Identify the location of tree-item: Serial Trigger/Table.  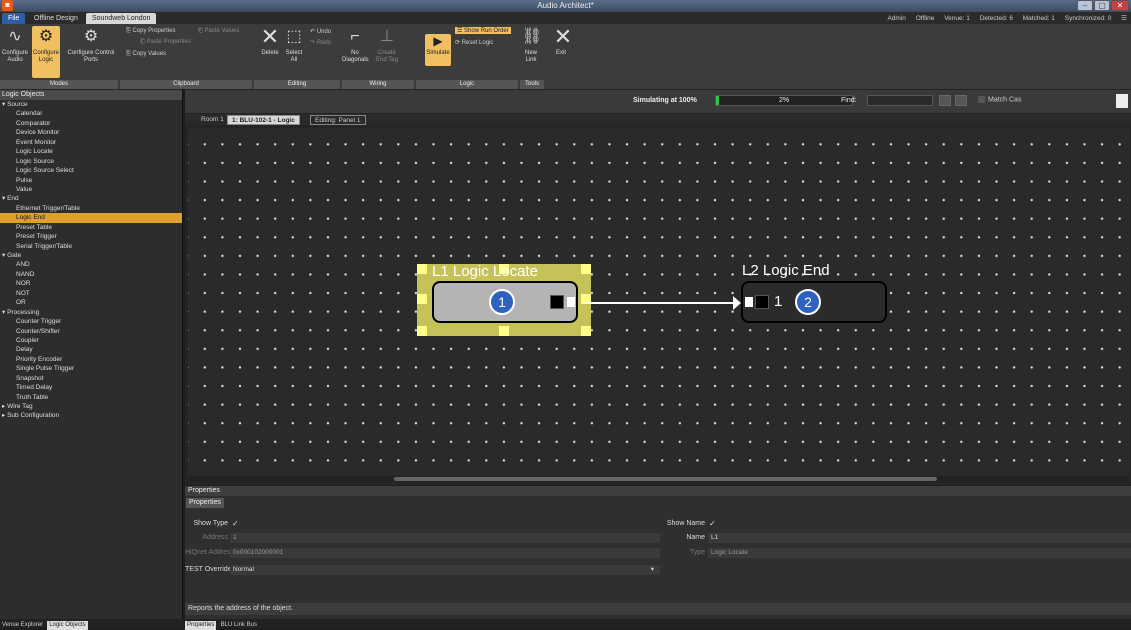
(91, 246).